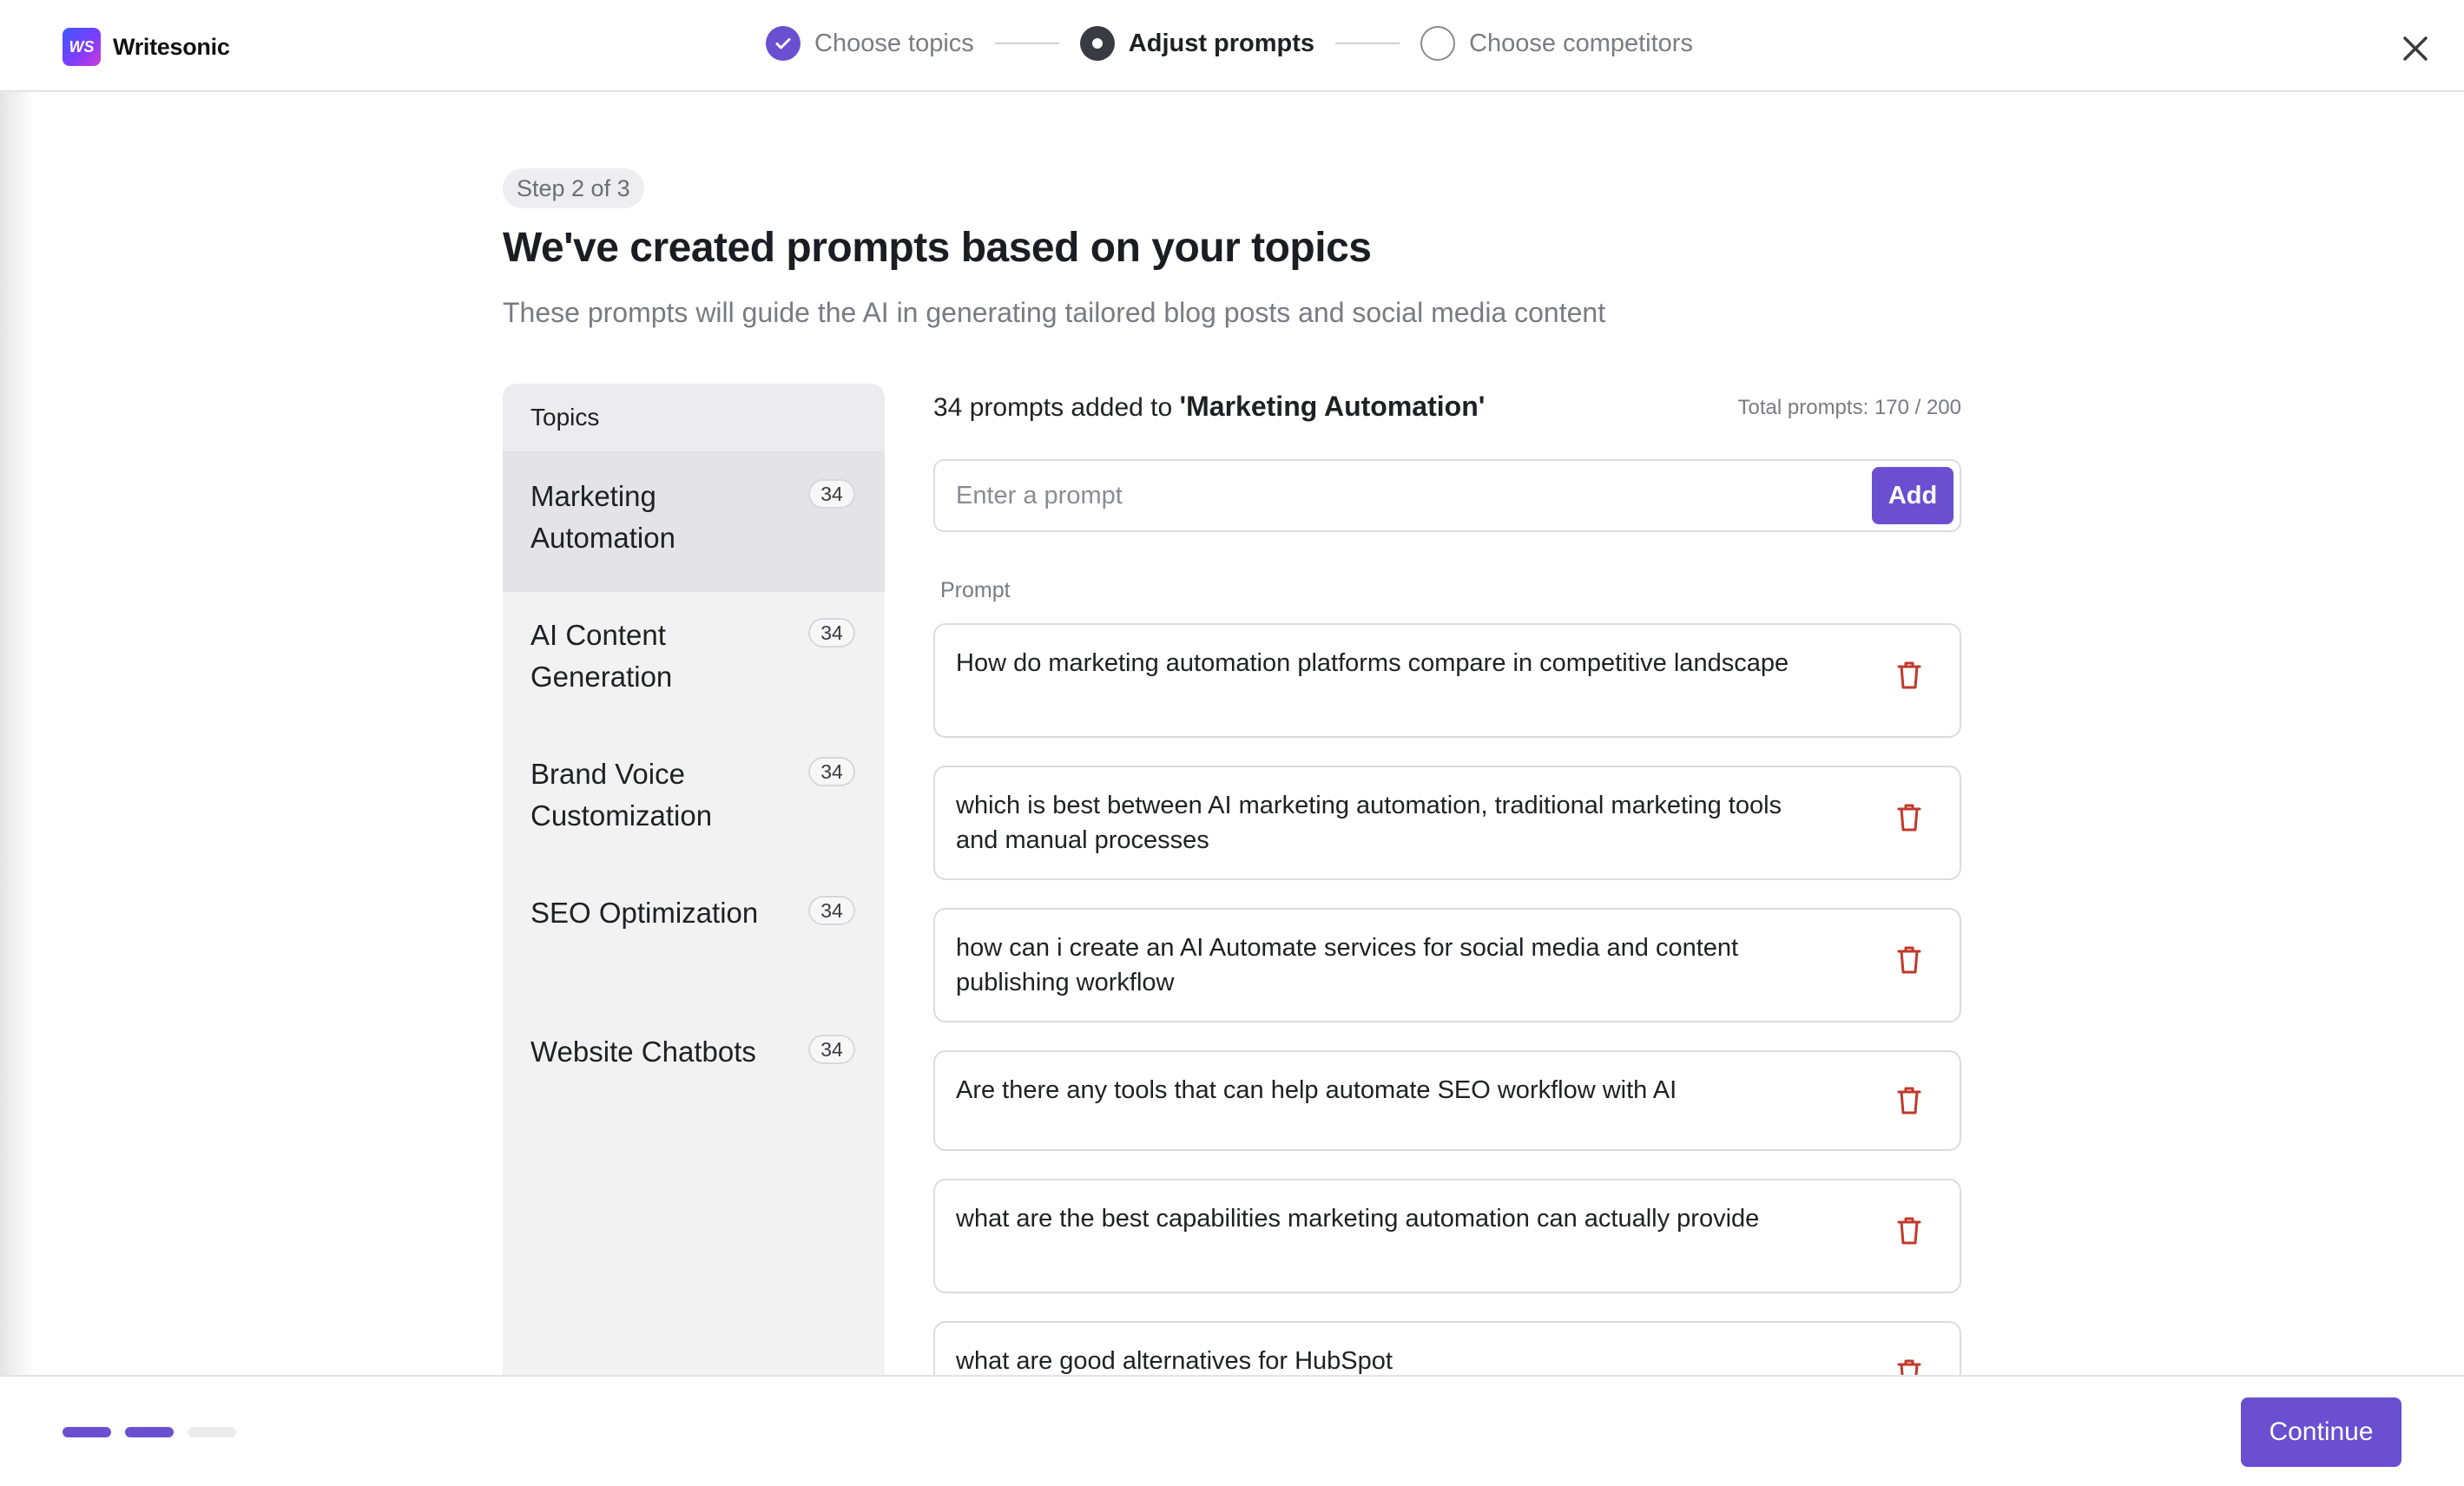 This screenshot has width=2464, height=1486. I want to click on sidebar-item-marketing-automation: Marketing Automation 34, so click(694, 522).